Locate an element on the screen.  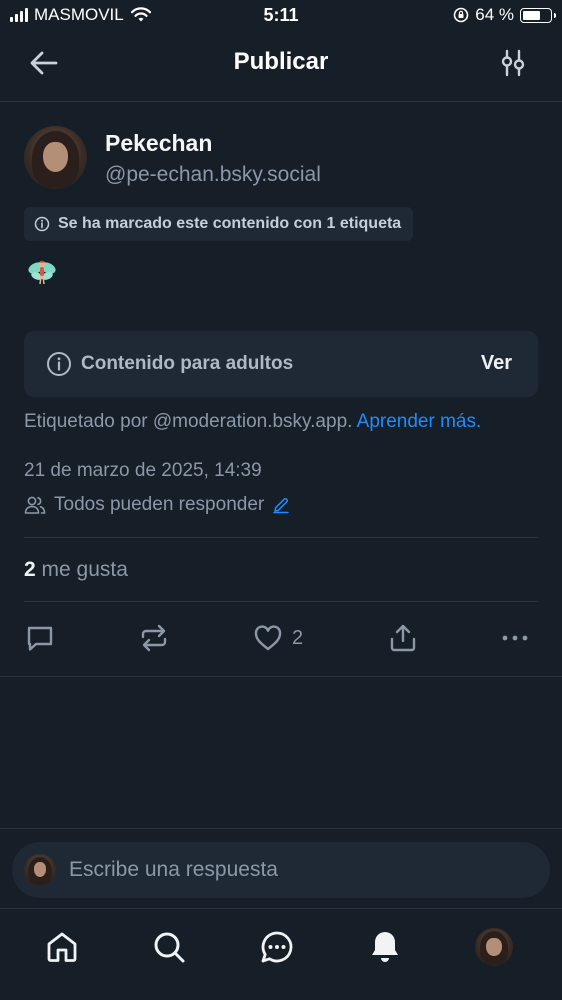
show-content-button: Ver is located at coordinates (496, 363).